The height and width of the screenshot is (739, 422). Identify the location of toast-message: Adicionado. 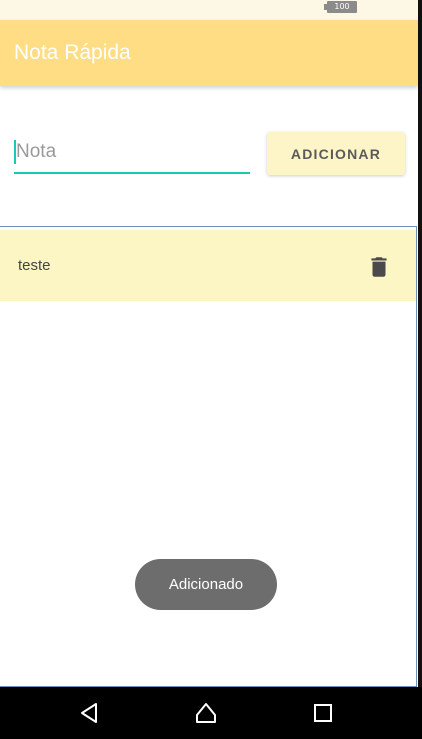
(206, 584).